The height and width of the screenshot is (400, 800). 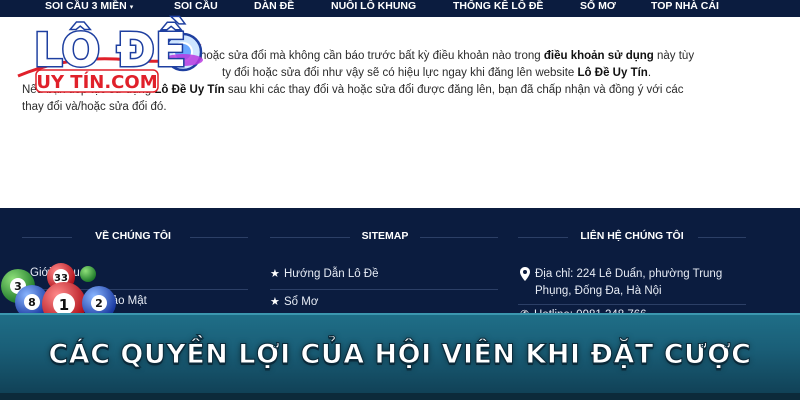 What do you see at coordinates (131, 7) in the screenshot?
I see `chevron-down-icon: ▾` at bounding box center [131, 7].